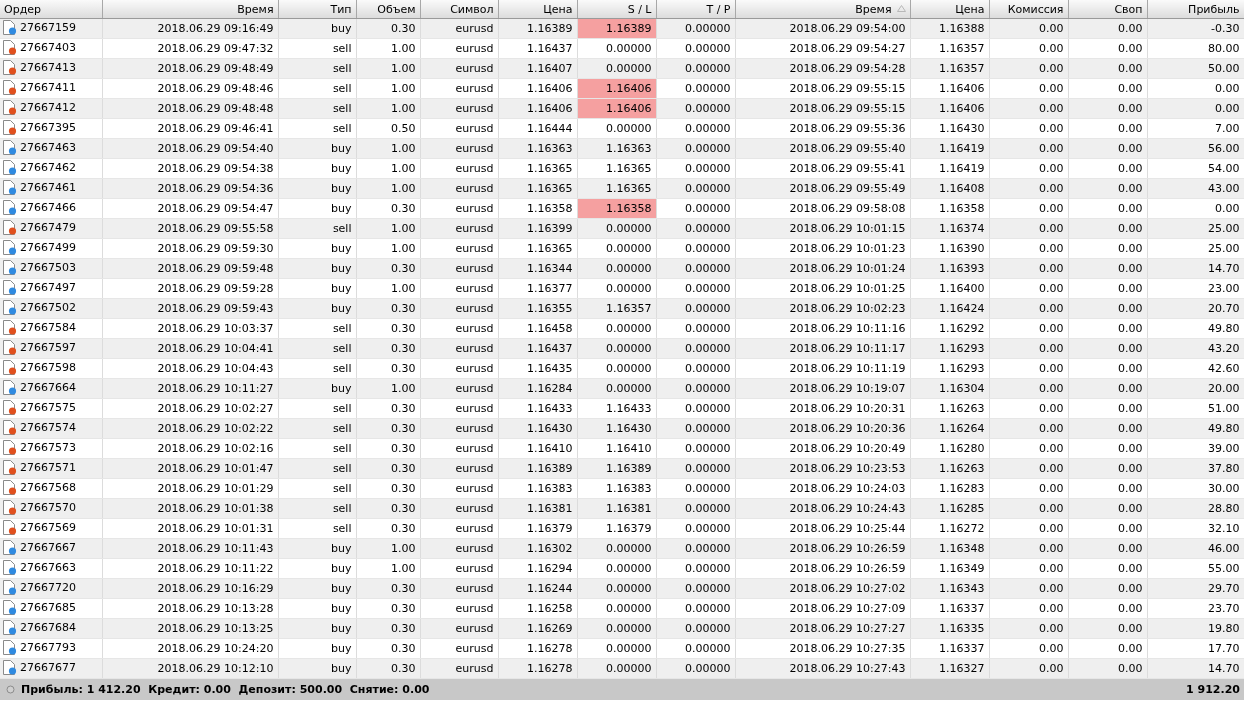  Describe the element at coordinates (317, 9) in the screenshot. I see `column-header: Тип` at that location.